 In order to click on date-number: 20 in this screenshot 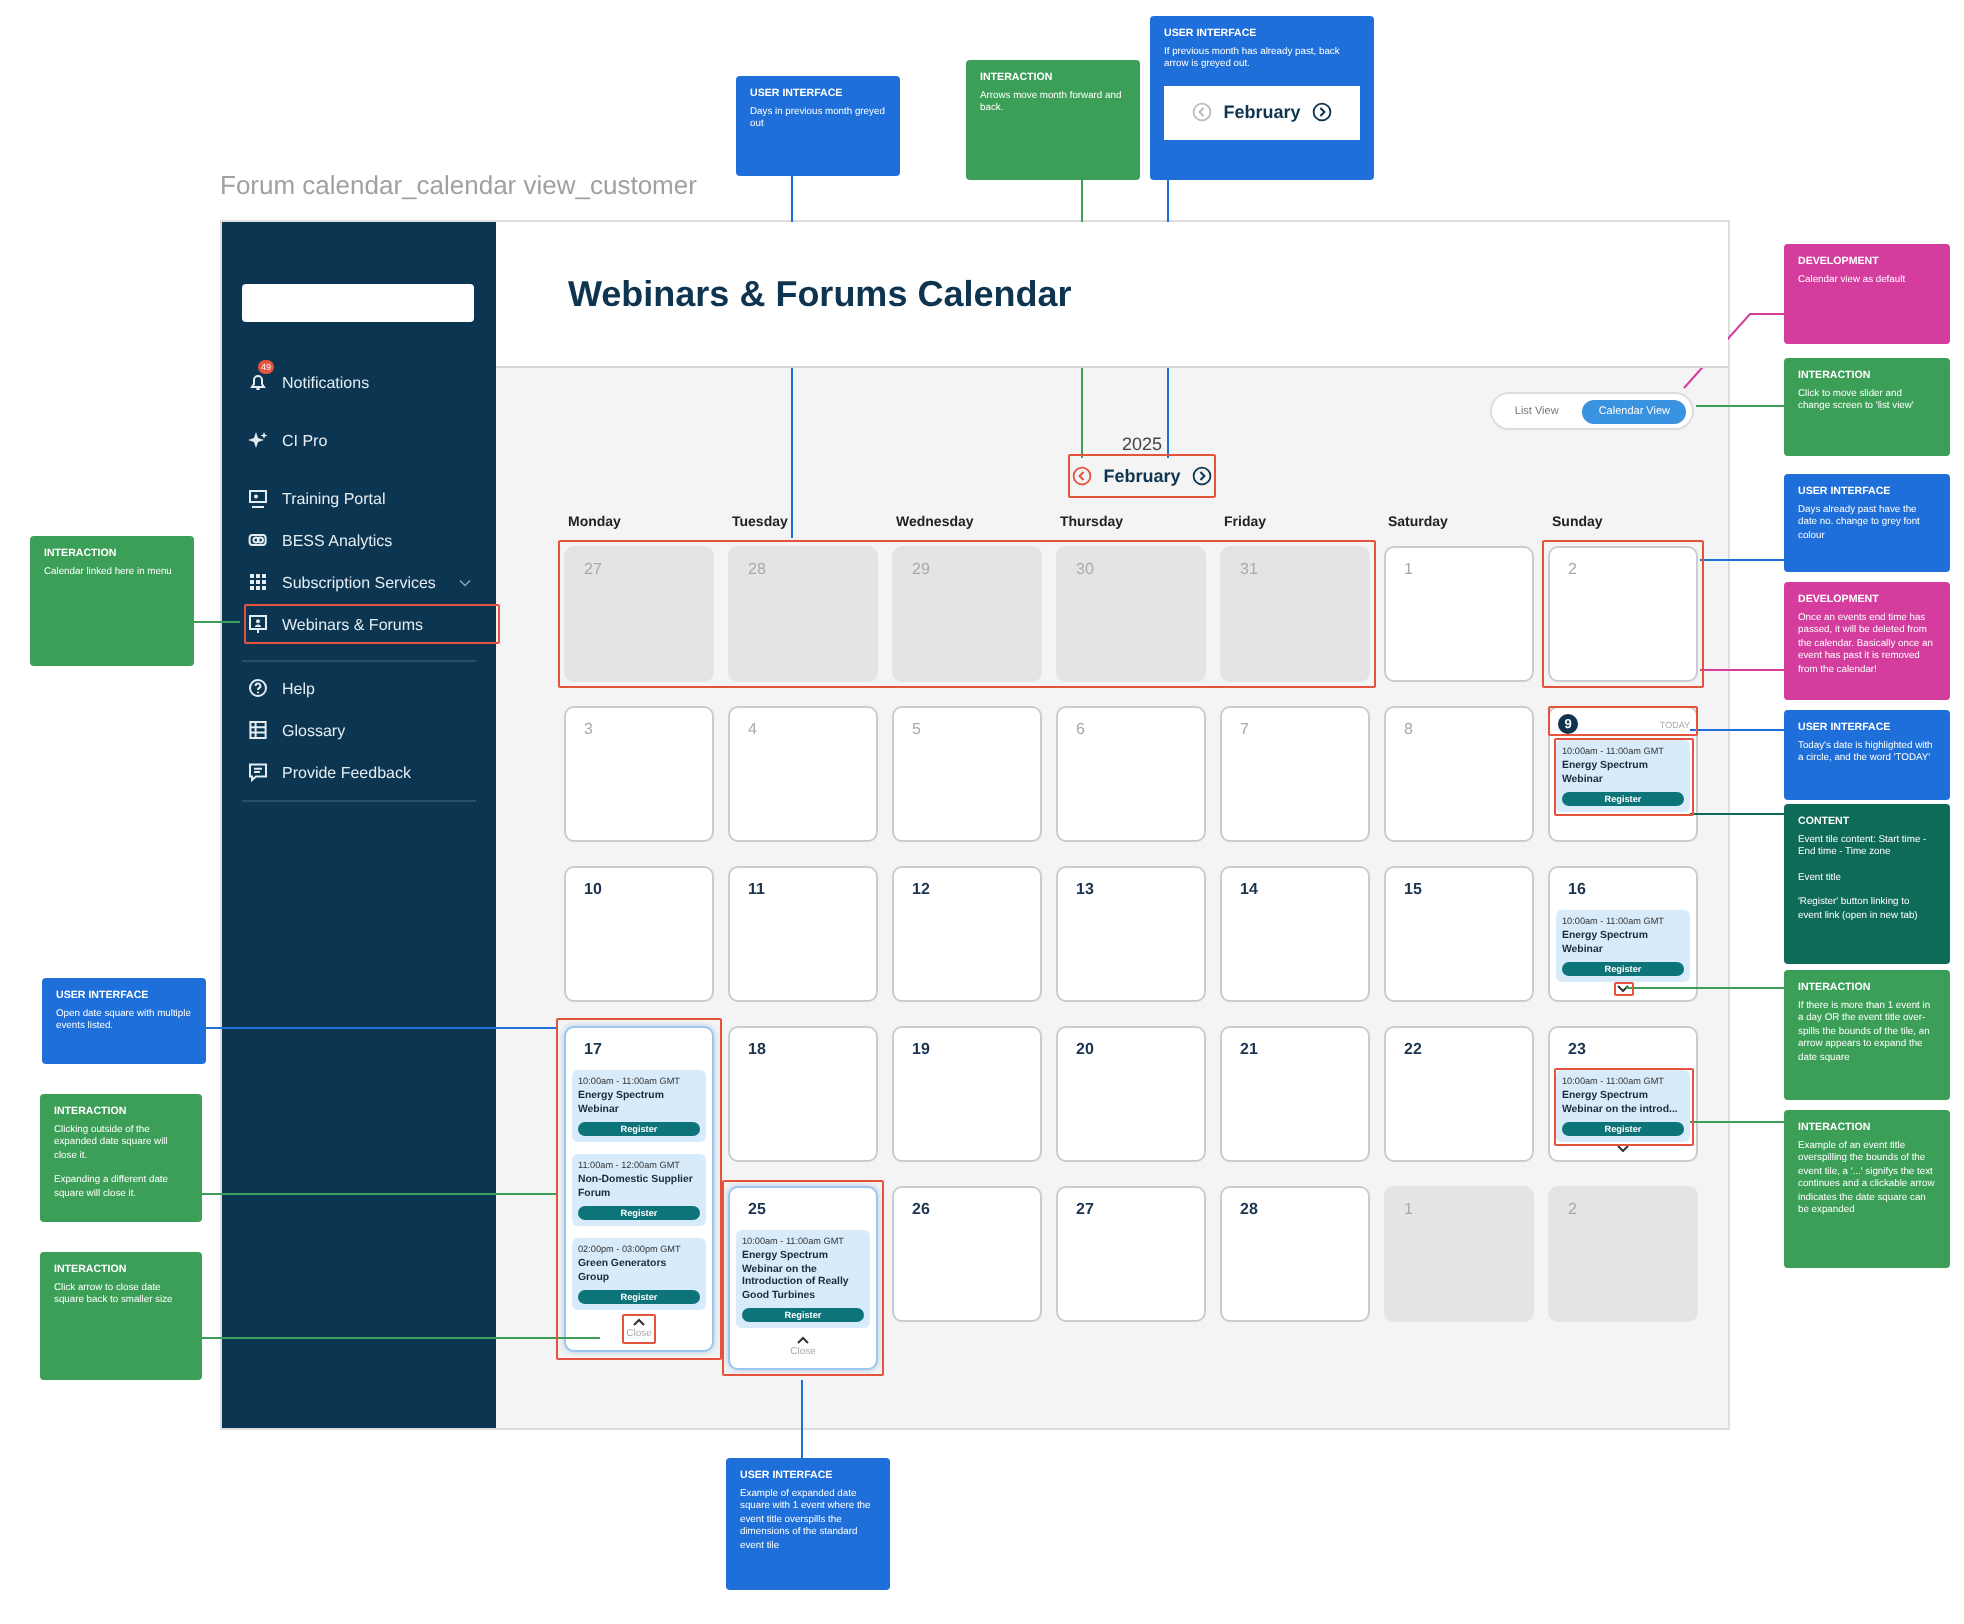, I will do `click(1084, 1049)`.